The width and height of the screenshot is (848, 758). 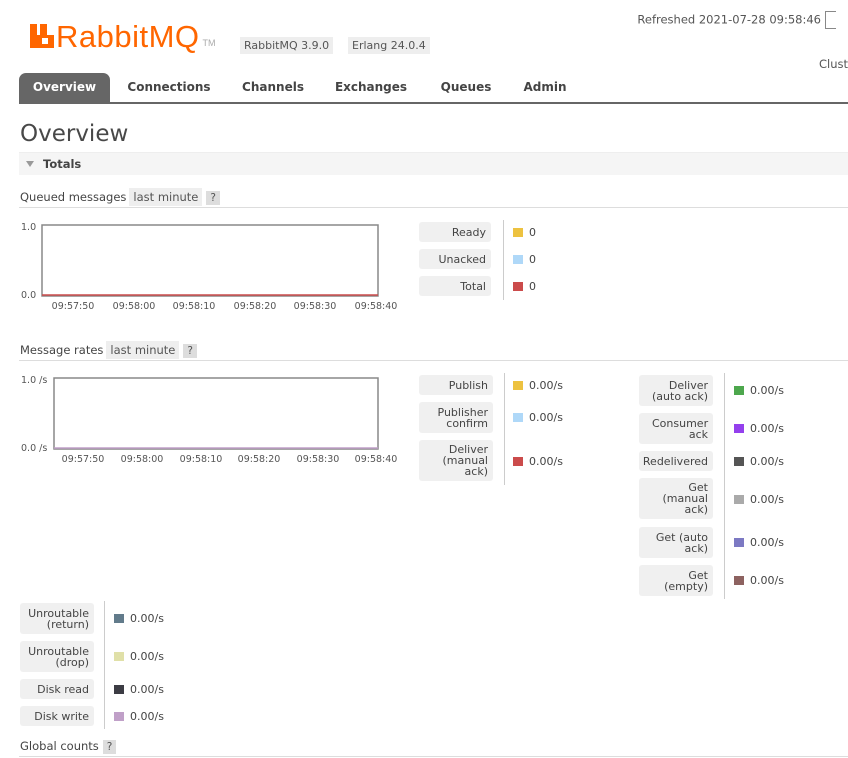 What do you see at coordinates (169, 87) in the screenshot?
I see `tab-connections: Connections` at bounding box center [169, 87].